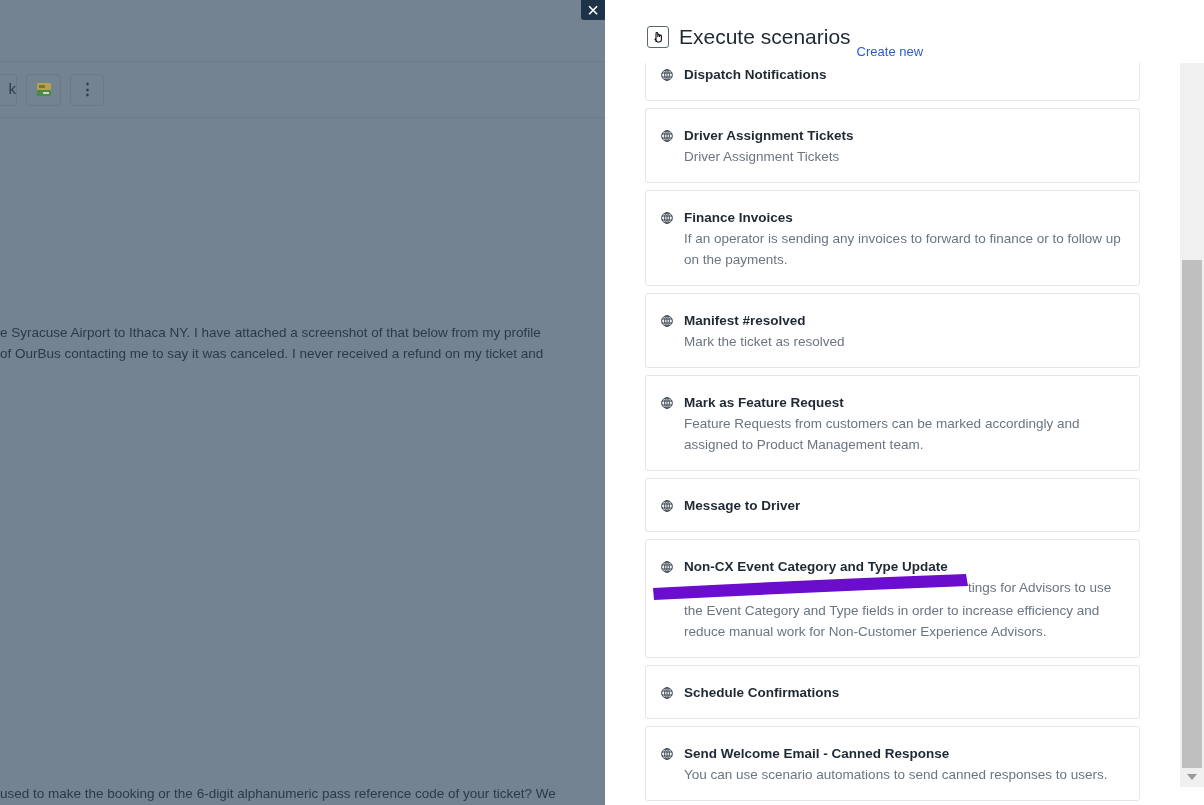 This screenshot has width=1204, height=805. What do you see at coordinates (816, 567) in the screenshot?
I see `scenario-title: Non-CX Event Category and Type Update` at bounding box center [816, 567].